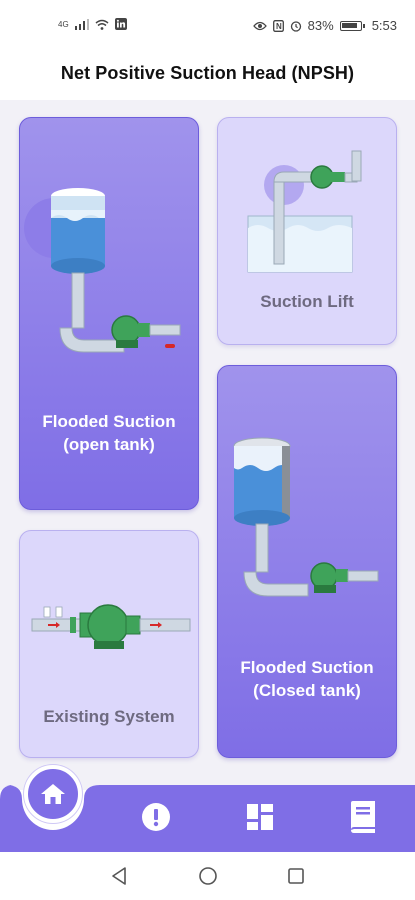 This screenshot has width=415, height=900. I want to click on status-bar: 4G N 83% 5:53, so click(207, 26).